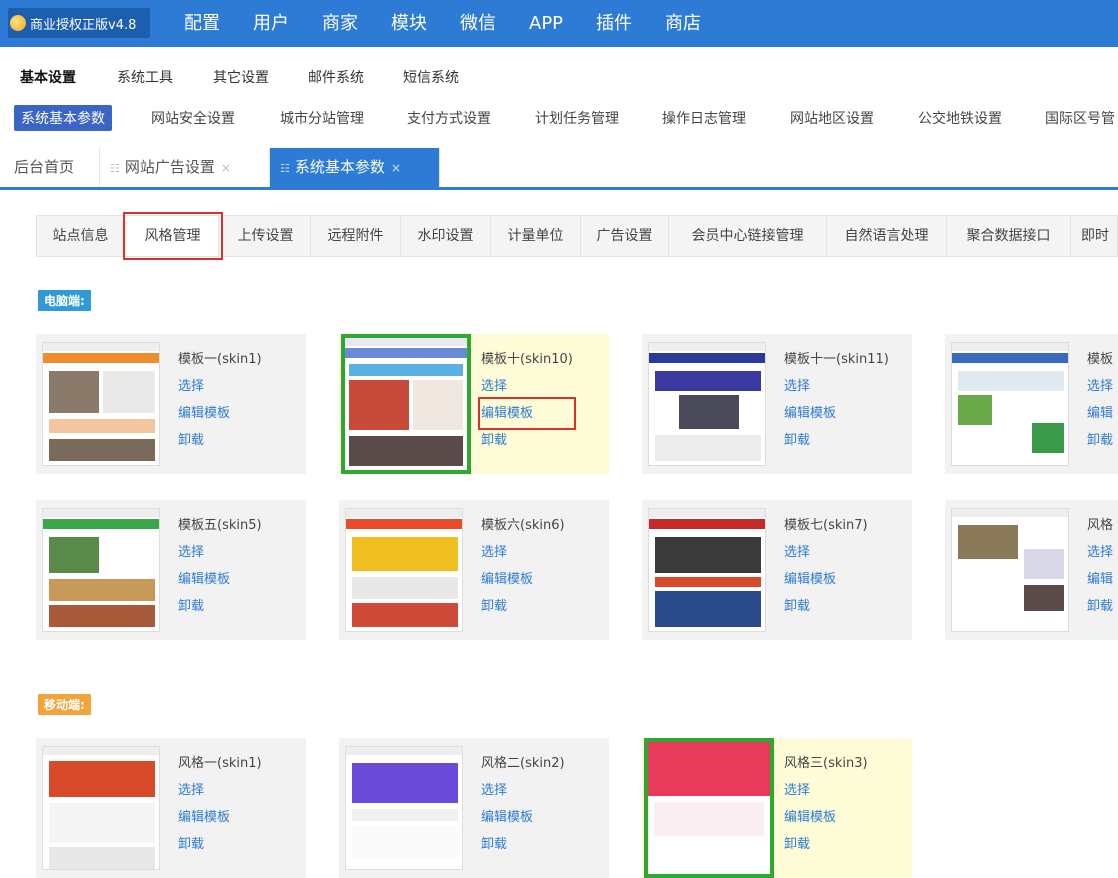  What do you see at coordinates (81, 236) in the screenshot?
I see `settings-tab-site-info: 站点信息` at bounding box center [81, 236].